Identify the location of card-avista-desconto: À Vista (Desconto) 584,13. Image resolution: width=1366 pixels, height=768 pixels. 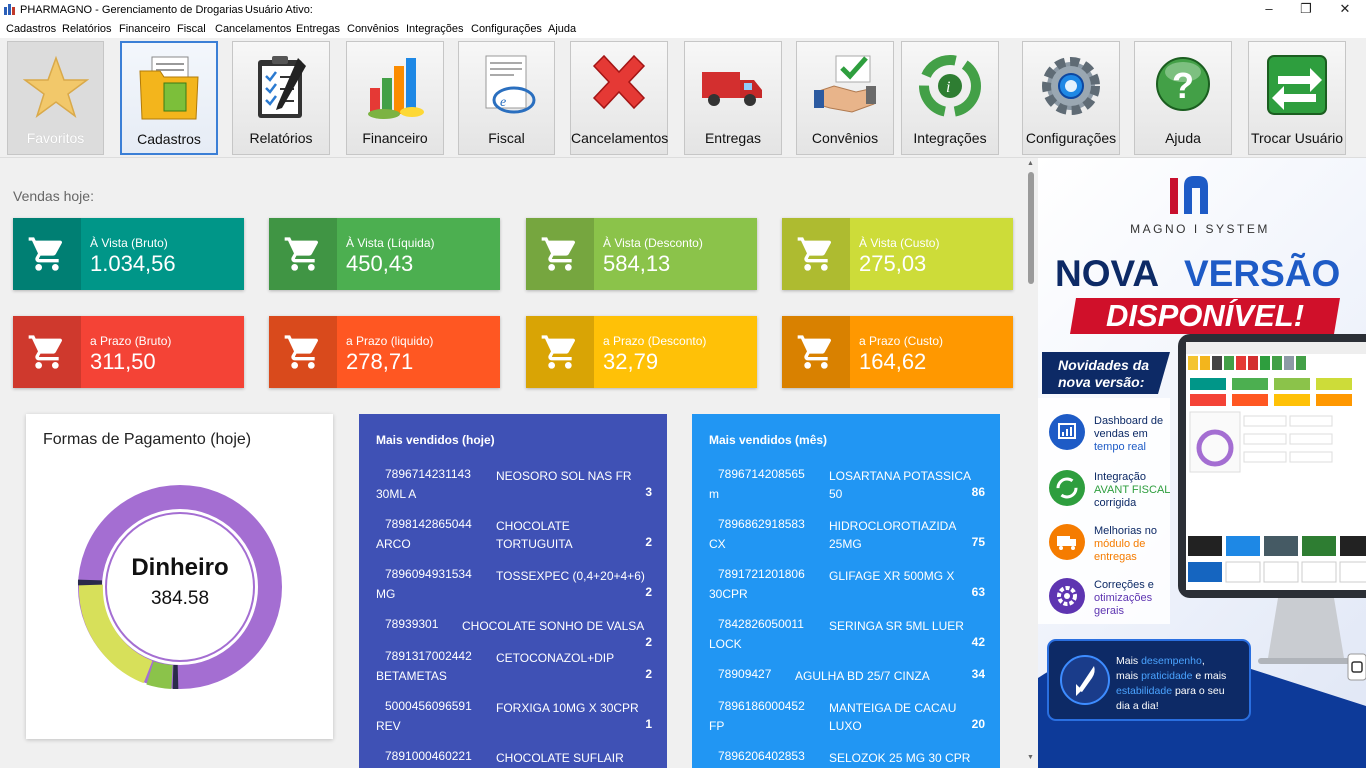
(641, 254).